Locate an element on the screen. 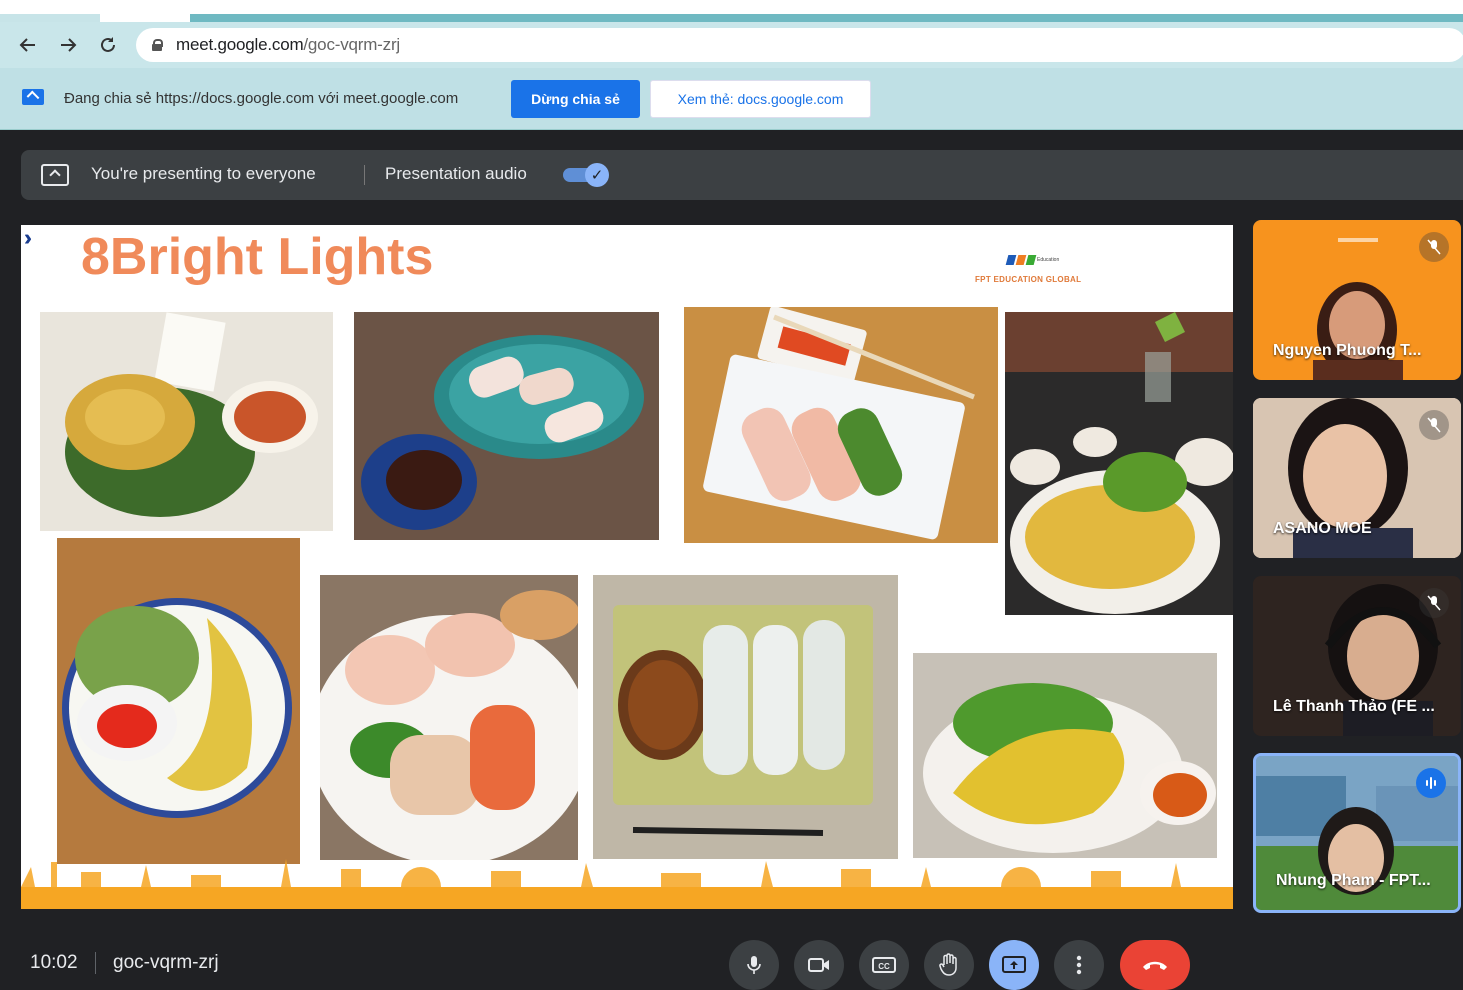  slide-title: 8Bright Lights is located at coordinates (257, 257).